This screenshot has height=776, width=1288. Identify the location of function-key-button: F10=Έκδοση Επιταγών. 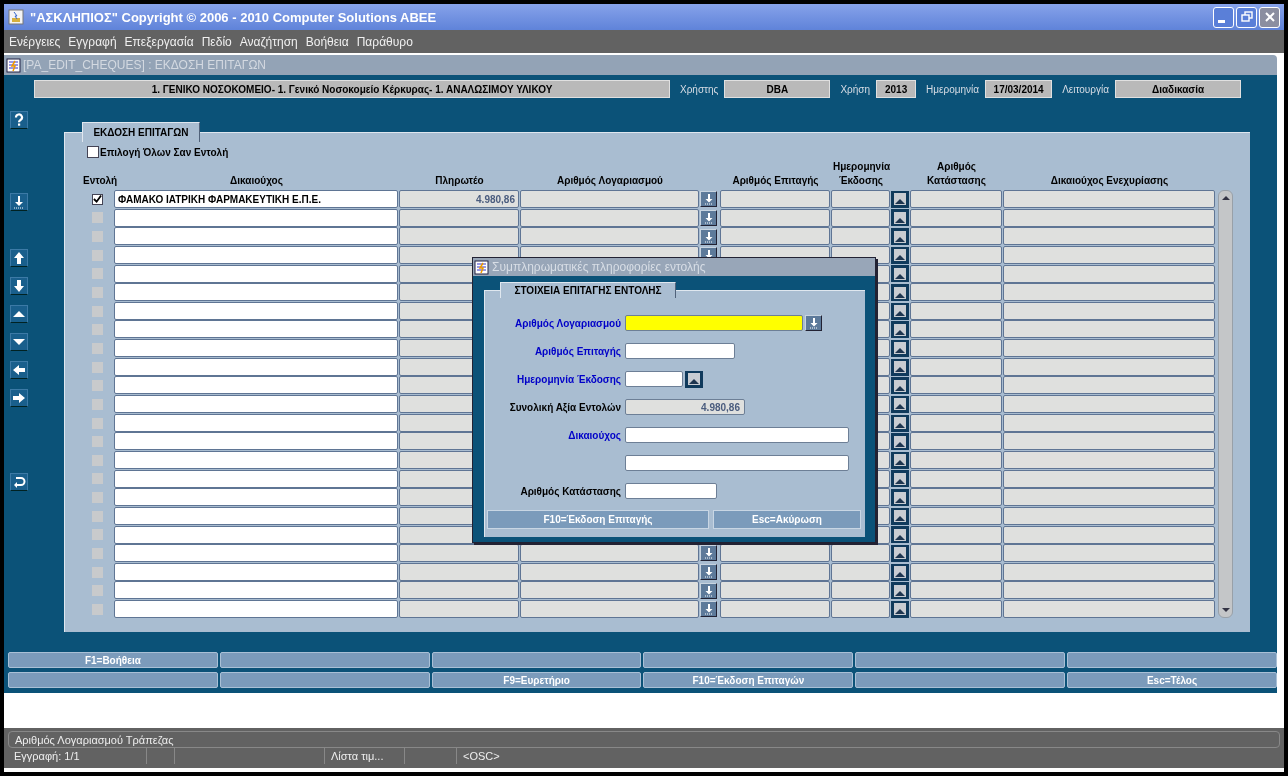
(748, 680).